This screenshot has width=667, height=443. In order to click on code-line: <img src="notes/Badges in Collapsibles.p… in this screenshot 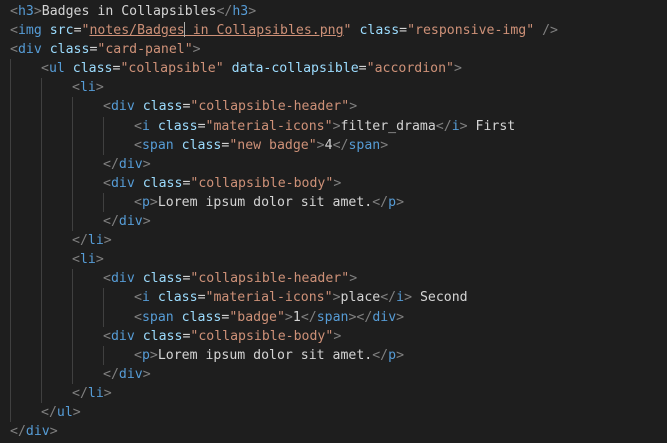, I will do `click(333, 30)`.